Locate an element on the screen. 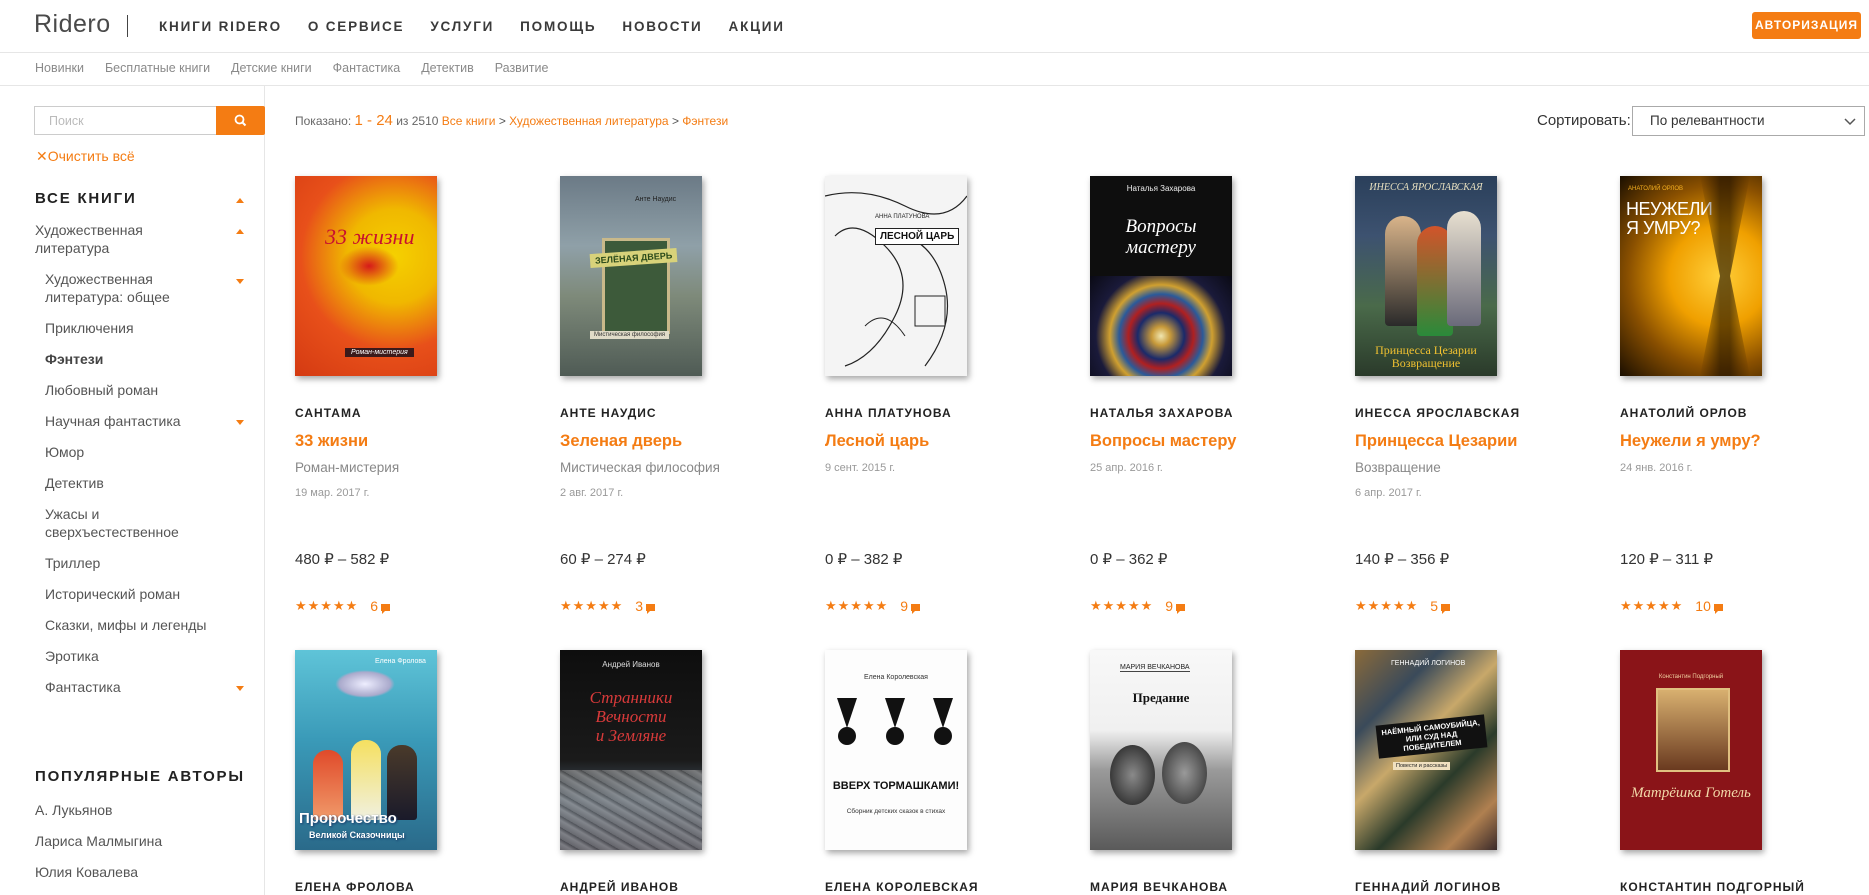  results-total: из 2510 is located at coordinates (417, 121).